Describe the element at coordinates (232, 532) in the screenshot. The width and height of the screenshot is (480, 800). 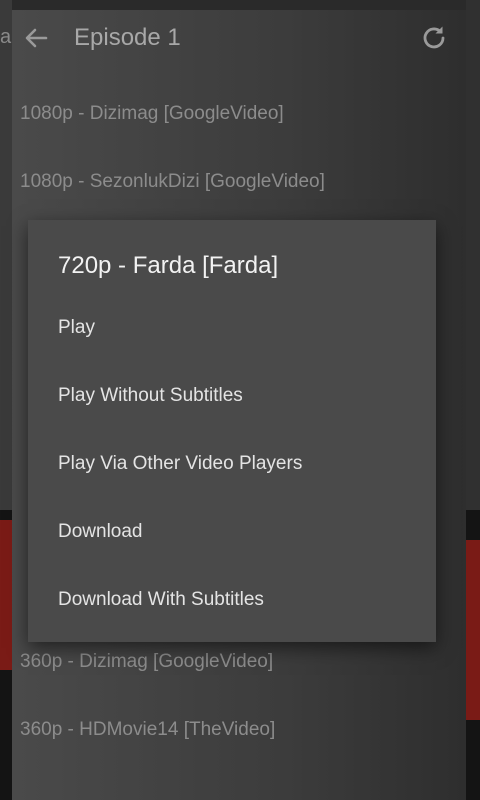
I see `download-option: Download` at that location.